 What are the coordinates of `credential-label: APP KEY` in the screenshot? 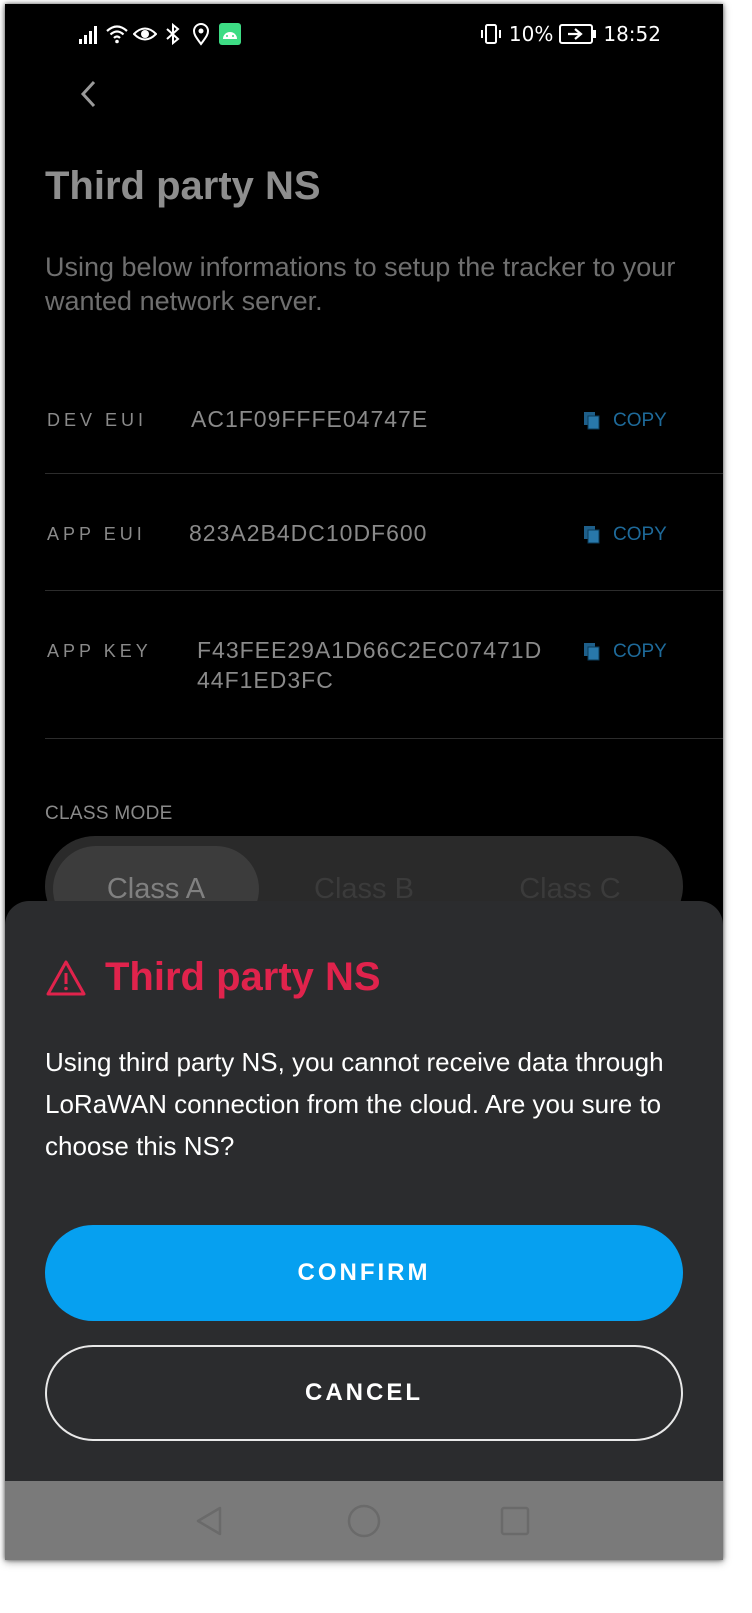 It's located at (99, 651).